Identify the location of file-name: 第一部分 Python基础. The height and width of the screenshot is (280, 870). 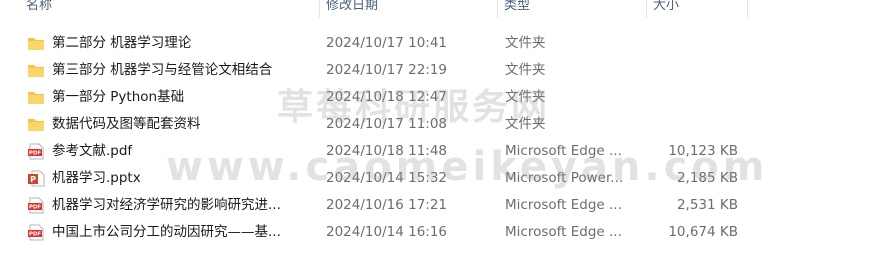
(118, 97).